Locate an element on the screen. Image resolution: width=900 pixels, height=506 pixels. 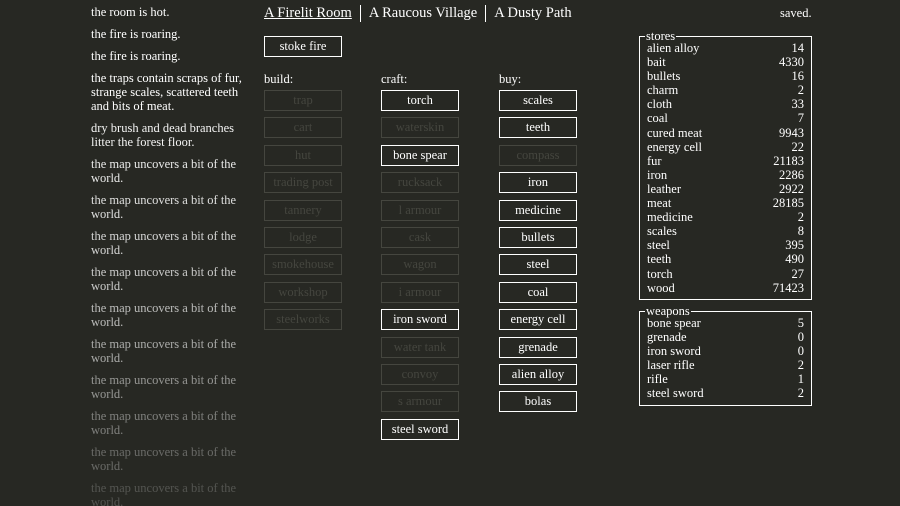
stores-value: 22 is located at coordinates (798, 146).